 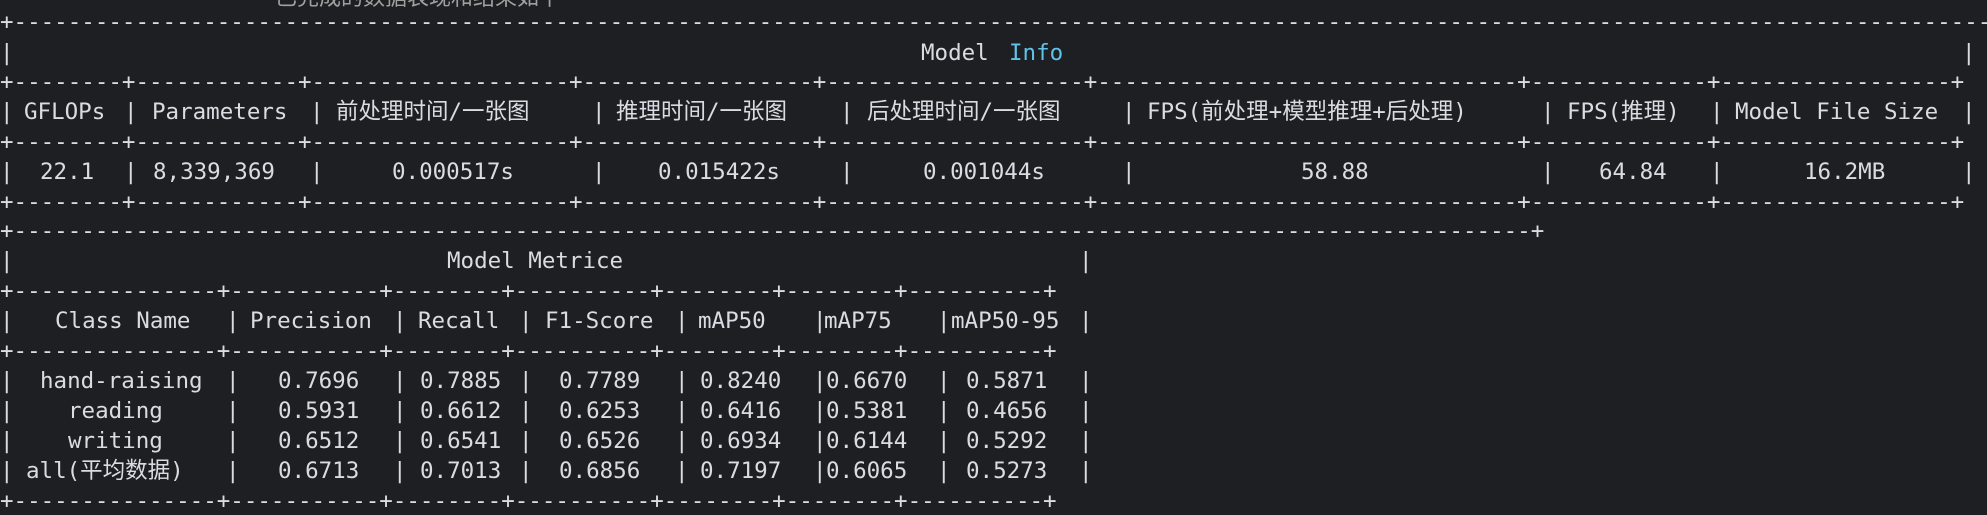 I want to click on precision-cell: 0.5931, so click(x=319, y=411).